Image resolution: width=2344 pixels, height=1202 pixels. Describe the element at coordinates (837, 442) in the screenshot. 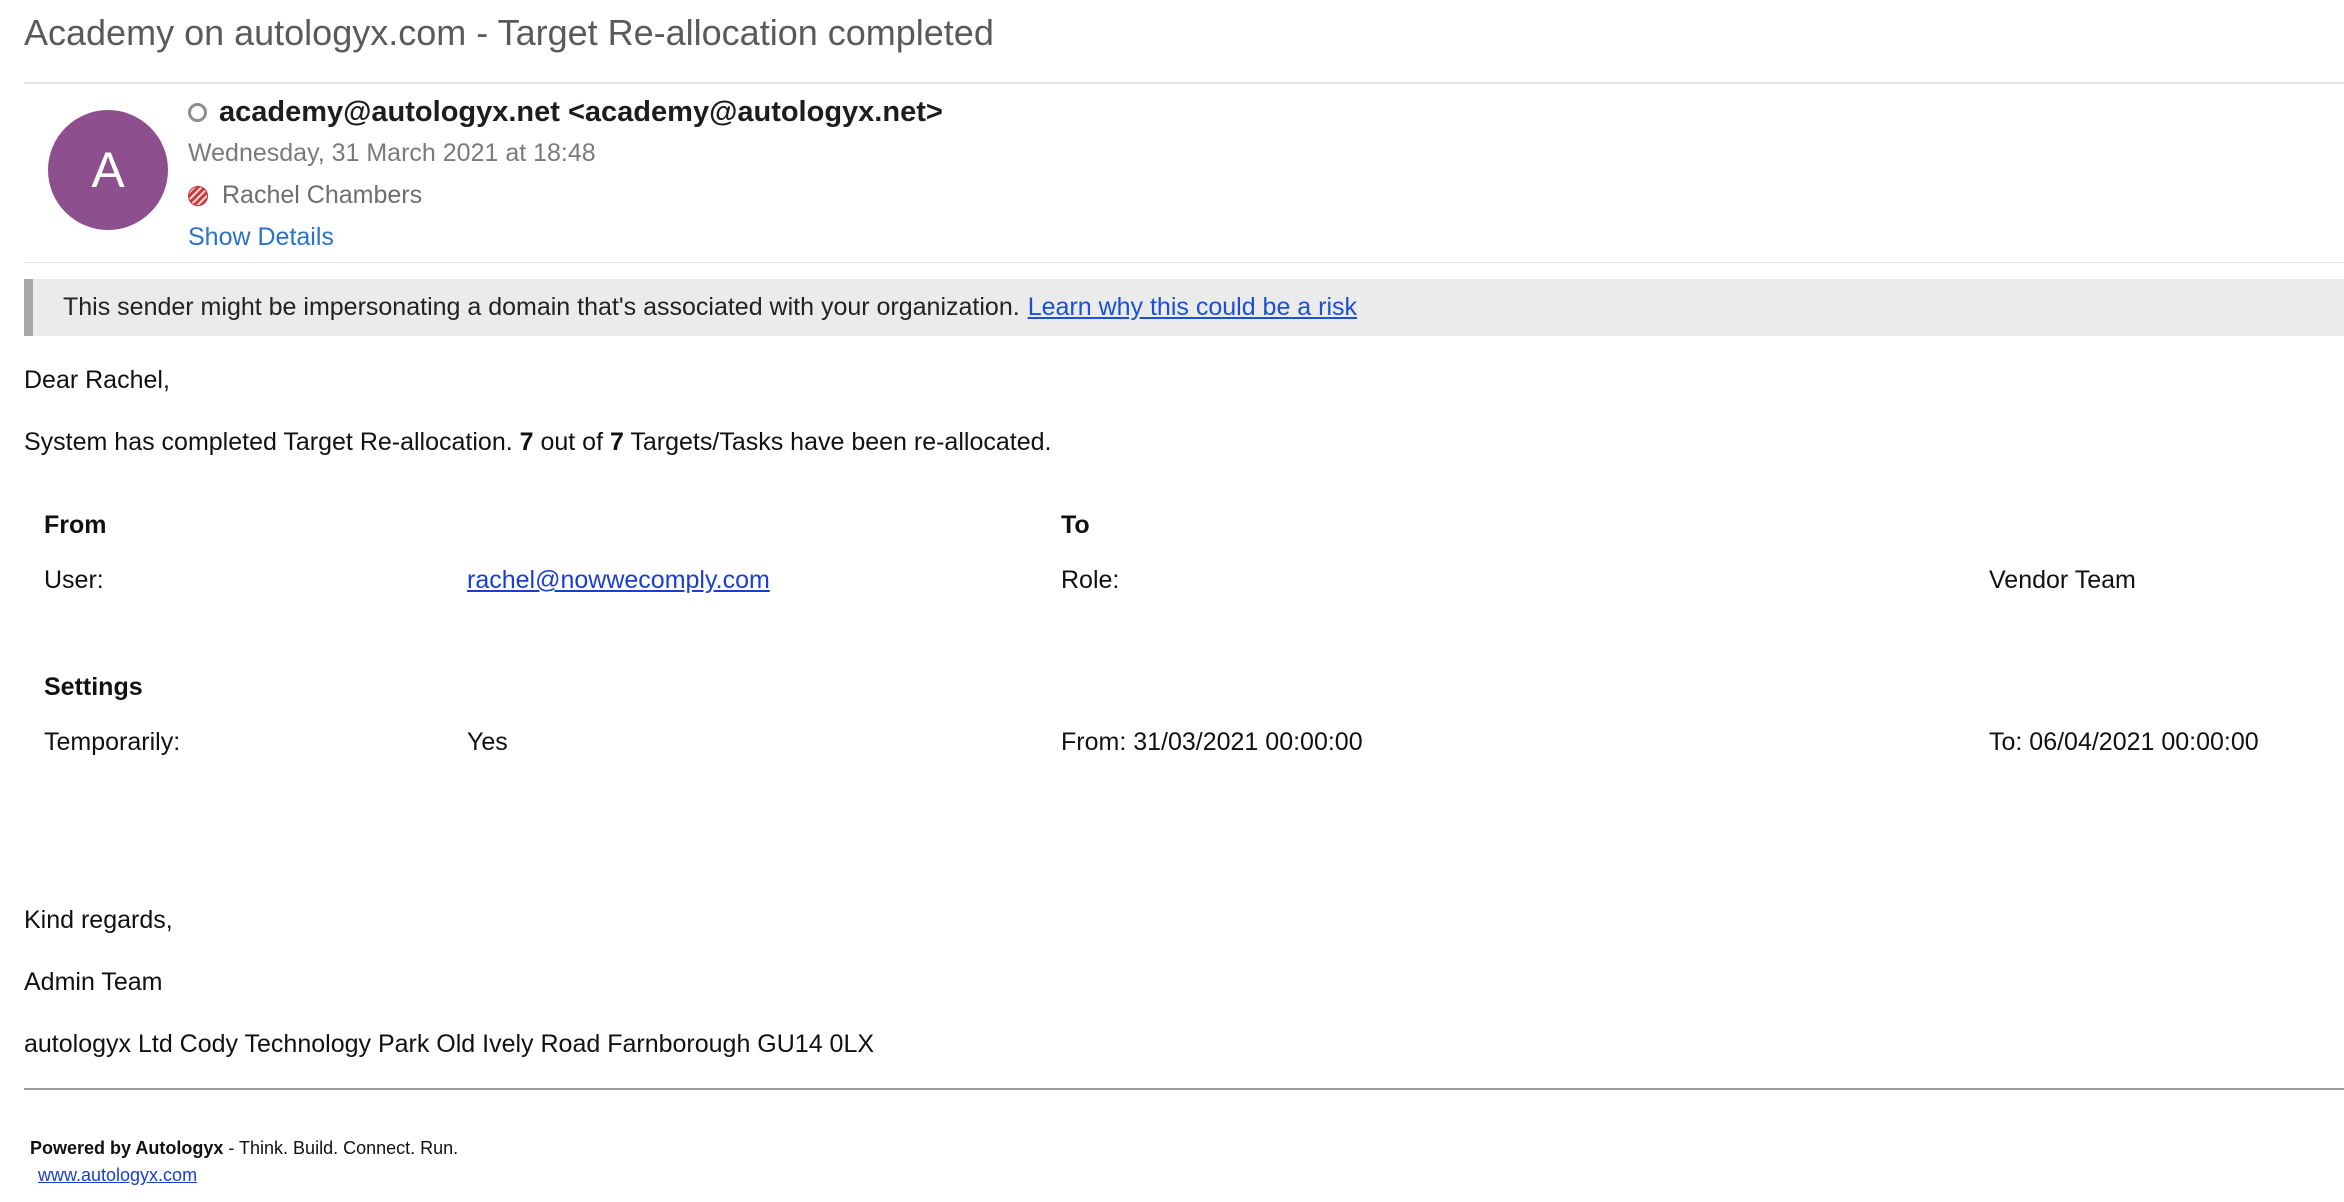

I see `summary-post: Targets/Tasks have been re-allocated.` at that location.